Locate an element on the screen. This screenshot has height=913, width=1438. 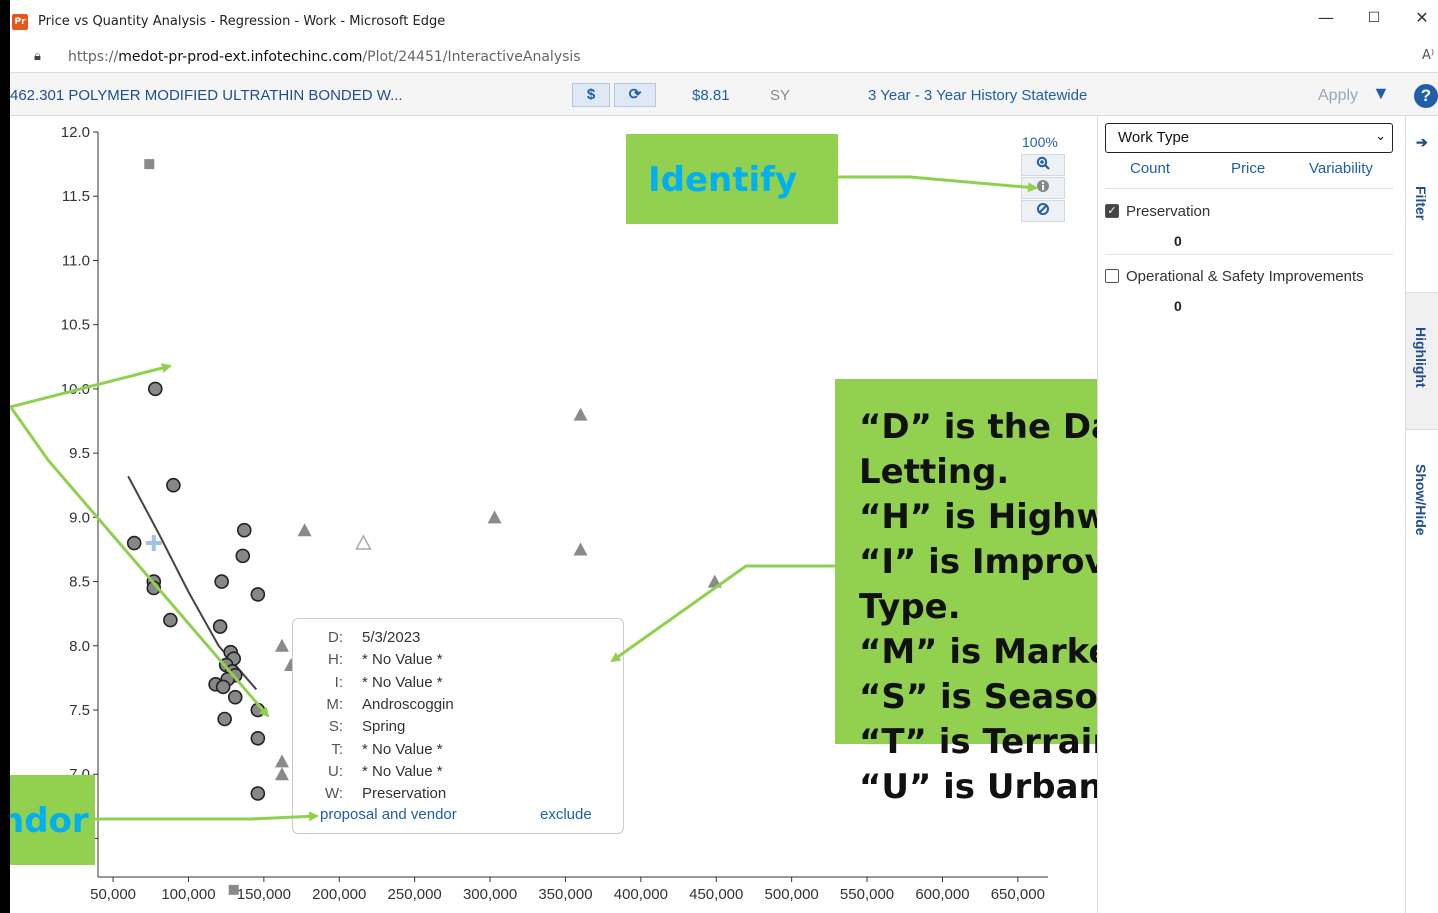
app-icon: Pr is located at coordinates (20, 22).